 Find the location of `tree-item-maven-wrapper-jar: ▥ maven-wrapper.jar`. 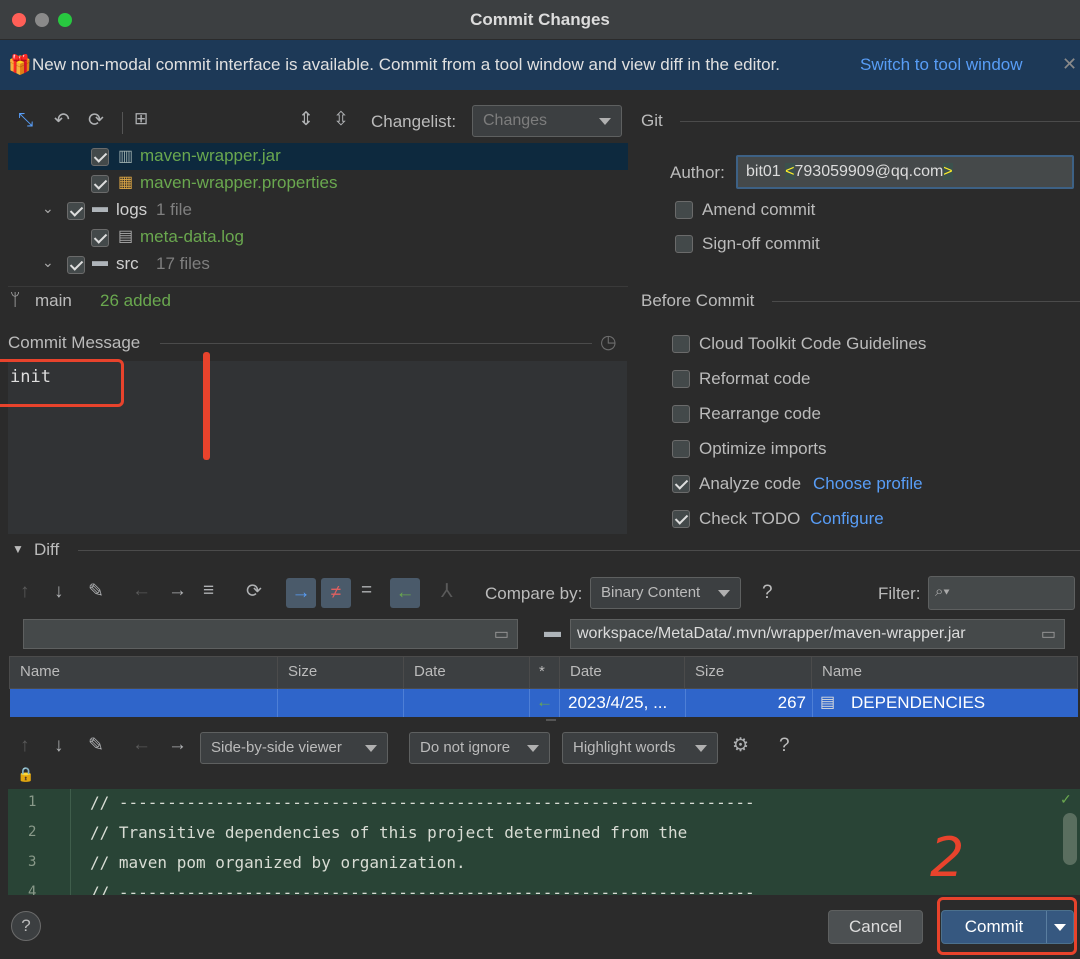

tree-item-maven-wrapper-jar: ▥ maven-wrapper.jar is located at coordinates (318, 156).